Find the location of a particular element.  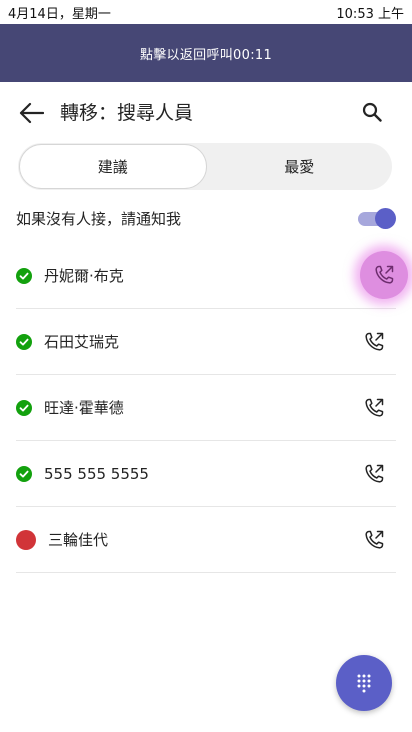

list-item: 石田艾瑞克 is located at coordinates (206, 342).